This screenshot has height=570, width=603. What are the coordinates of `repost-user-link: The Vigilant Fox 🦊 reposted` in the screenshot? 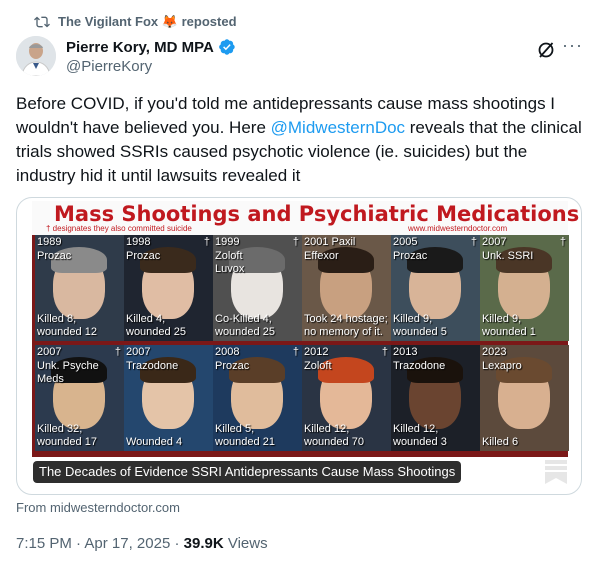 It's located at (147, 22).